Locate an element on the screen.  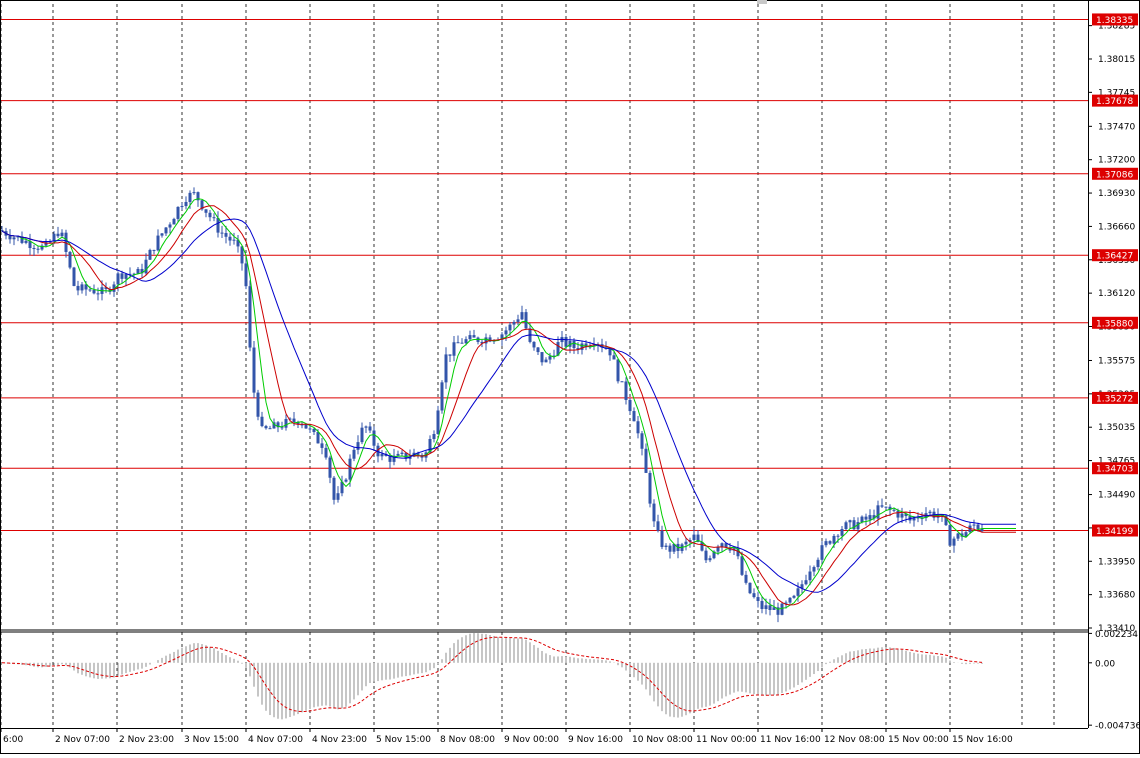
x-tick-label: 2 Nov 07:00 is located at coordinates (82, 740).